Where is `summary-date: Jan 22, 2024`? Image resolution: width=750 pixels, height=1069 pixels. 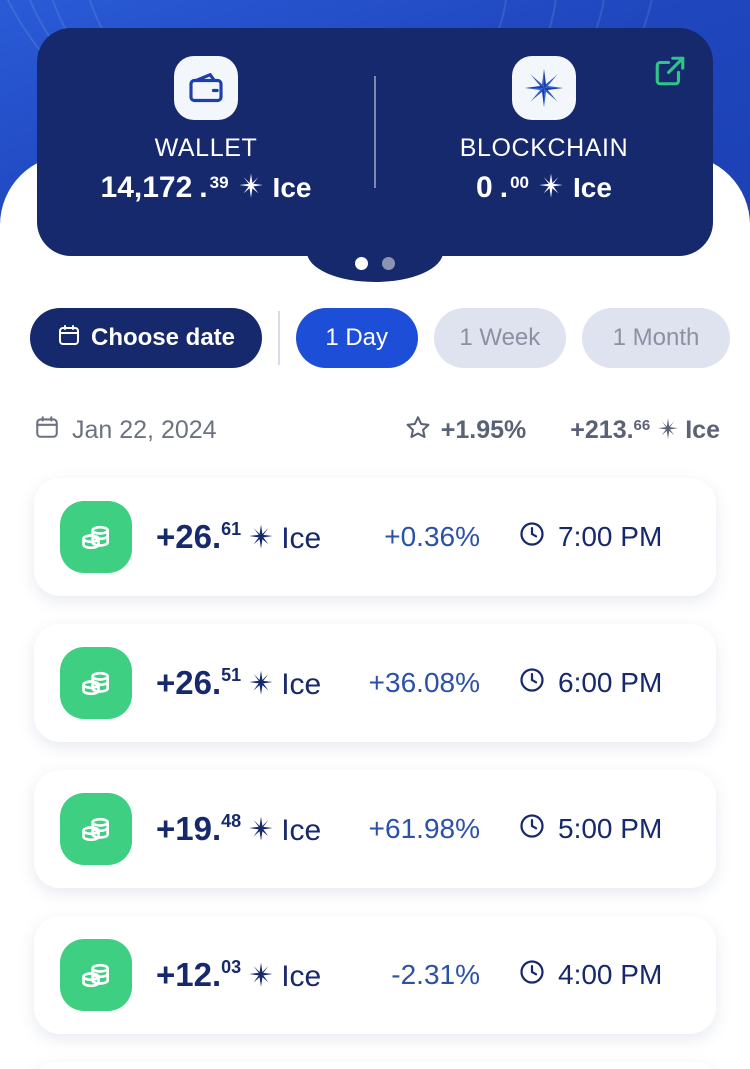
summary-date: Jan 22, 2024 is located at coordinates (125, 430).